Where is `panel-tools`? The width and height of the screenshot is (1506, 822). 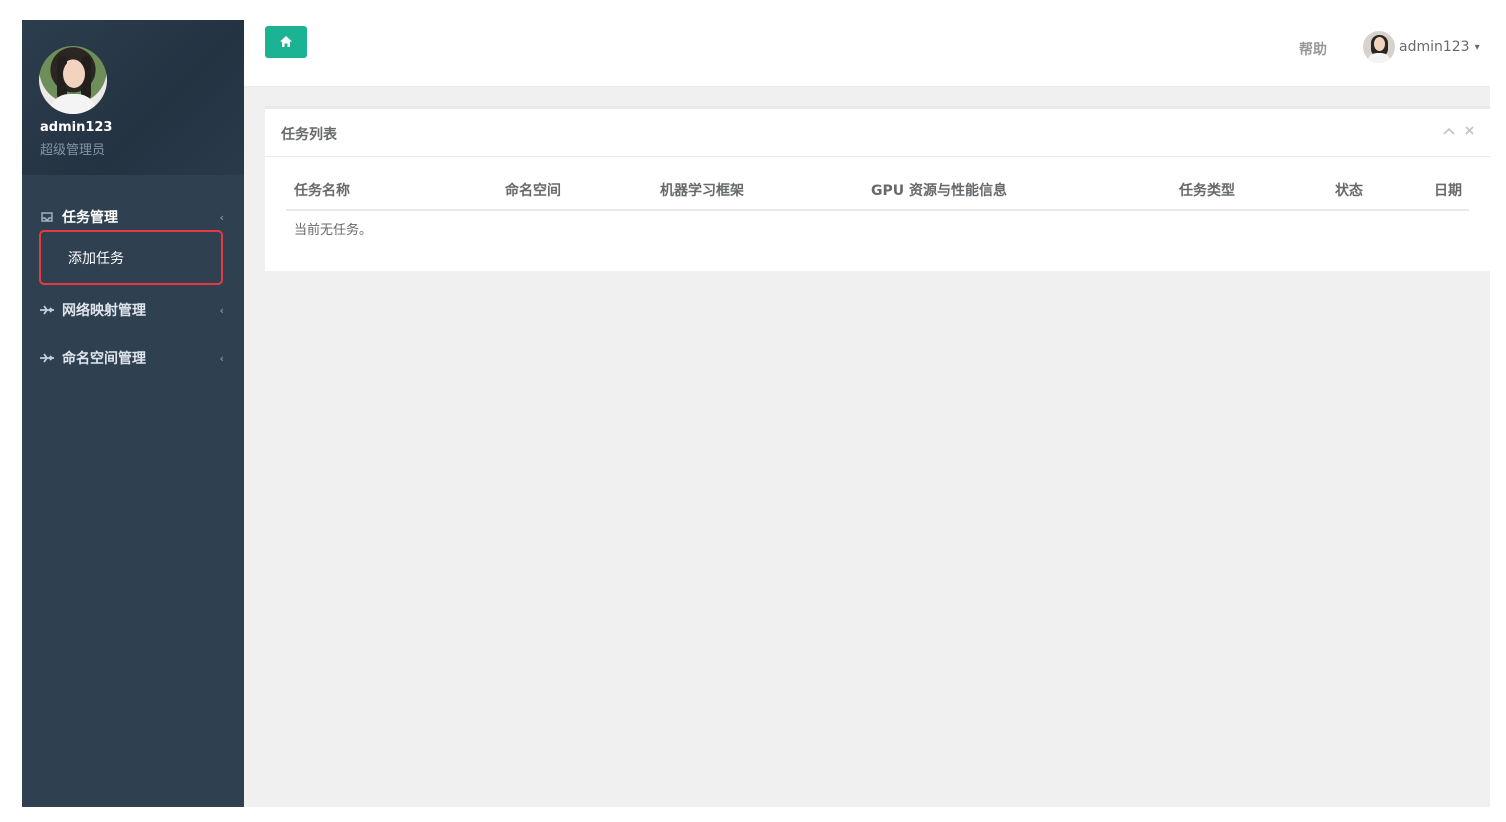
panel-tools is located at coordinates (1458, 131).